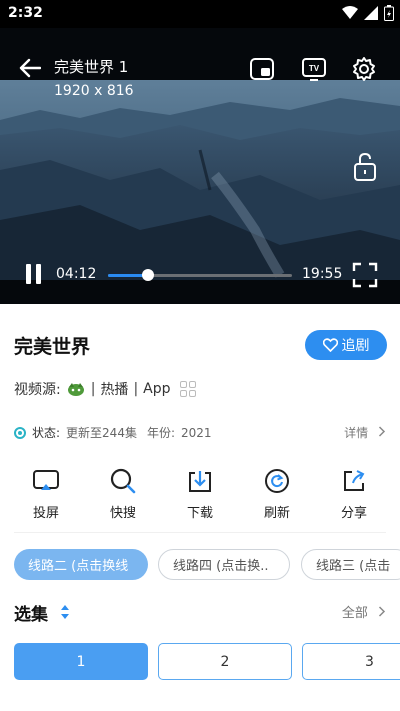  I want to click on battery-icon, so click(389, 13).